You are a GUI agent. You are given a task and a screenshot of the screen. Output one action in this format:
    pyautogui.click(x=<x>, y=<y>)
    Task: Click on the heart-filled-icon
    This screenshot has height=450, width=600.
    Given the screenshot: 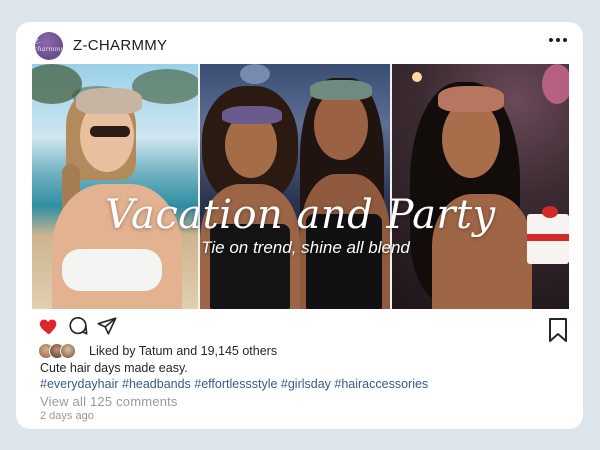 What is the action you would take?
    pyautogui.click(x=49, y=326)
    